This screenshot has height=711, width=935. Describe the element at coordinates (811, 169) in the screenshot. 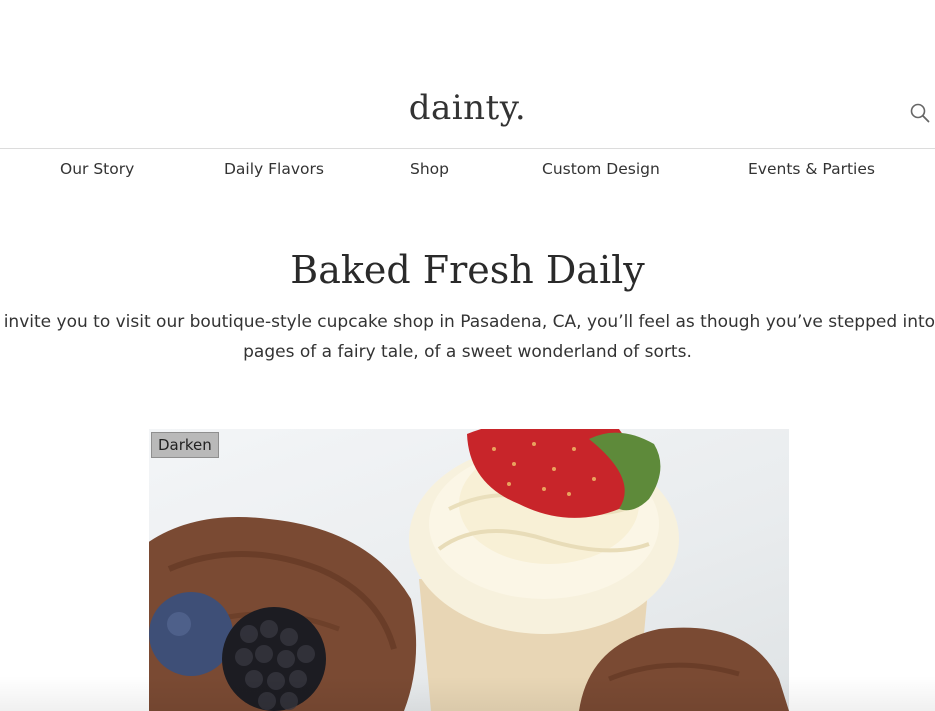

I see `nav-item-events-parties: Events & Parties` at that location.